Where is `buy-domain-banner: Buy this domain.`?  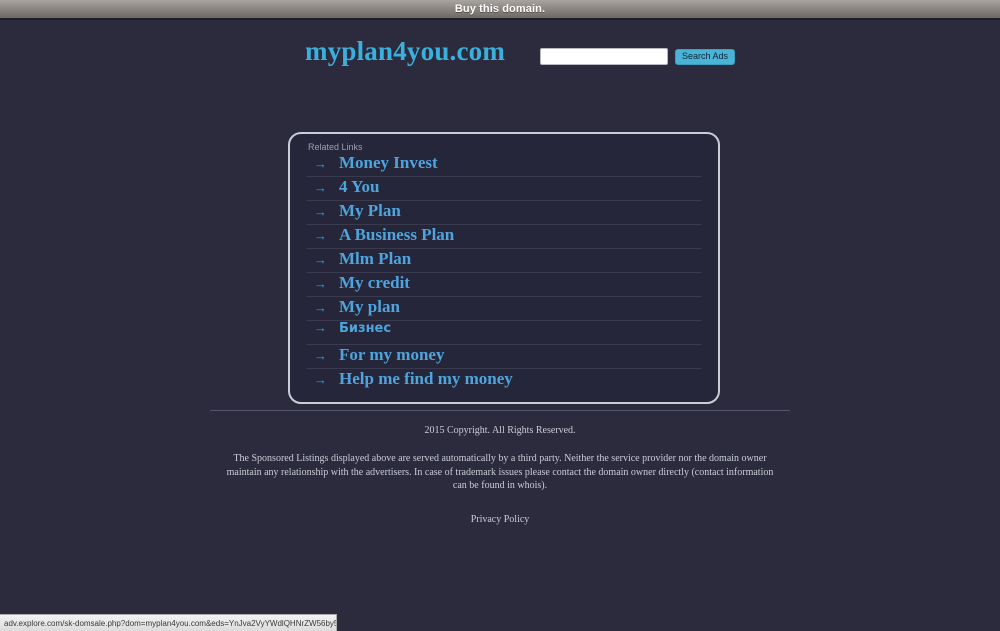 buy-domain-banner: Buy this domain. is located at coordinates (500, 10).